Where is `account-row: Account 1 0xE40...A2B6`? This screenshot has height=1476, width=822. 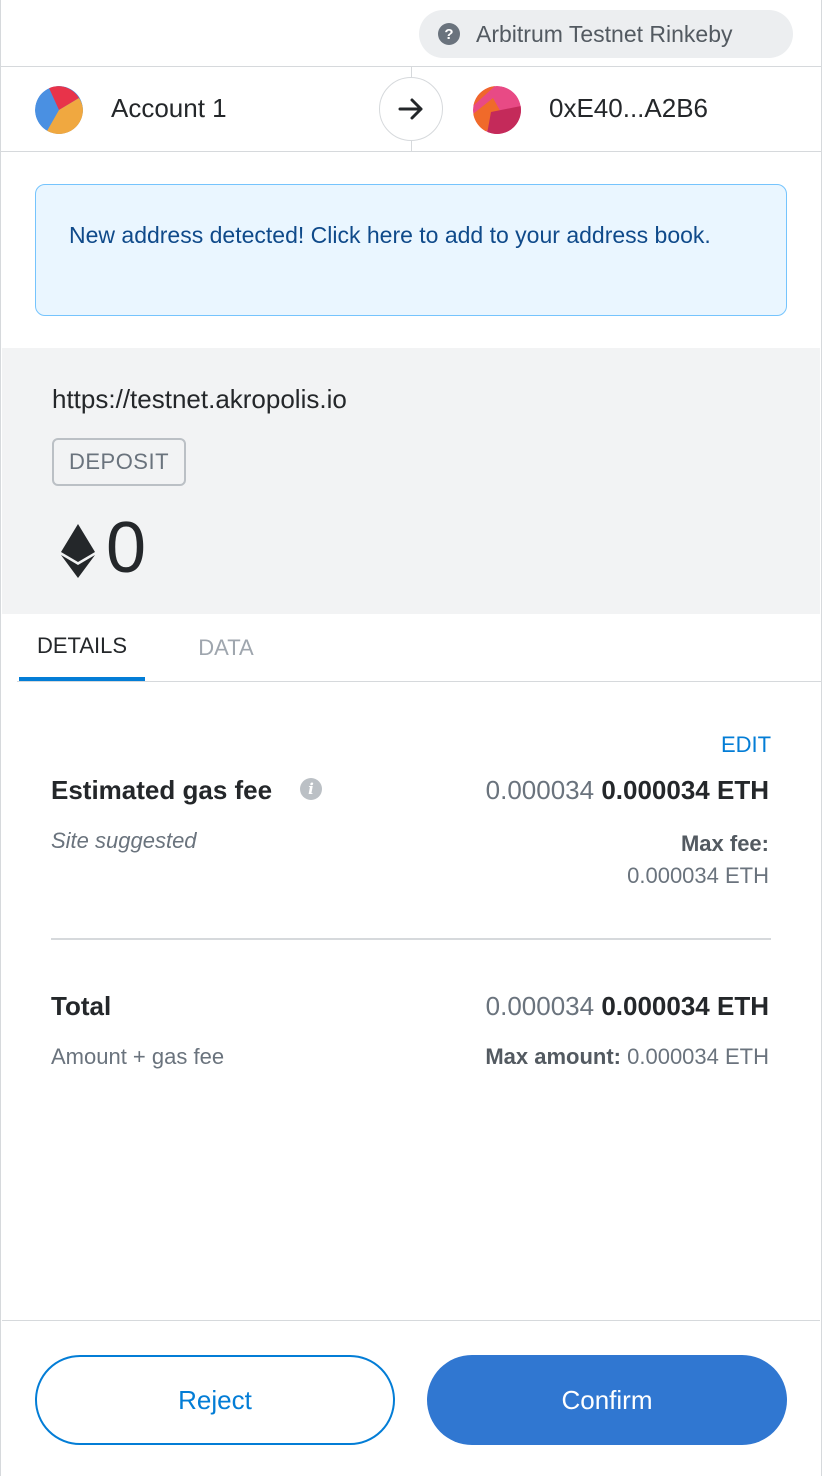 account-row: Account 1 0xE40...A2B6 is located at coordinates (411, 109).